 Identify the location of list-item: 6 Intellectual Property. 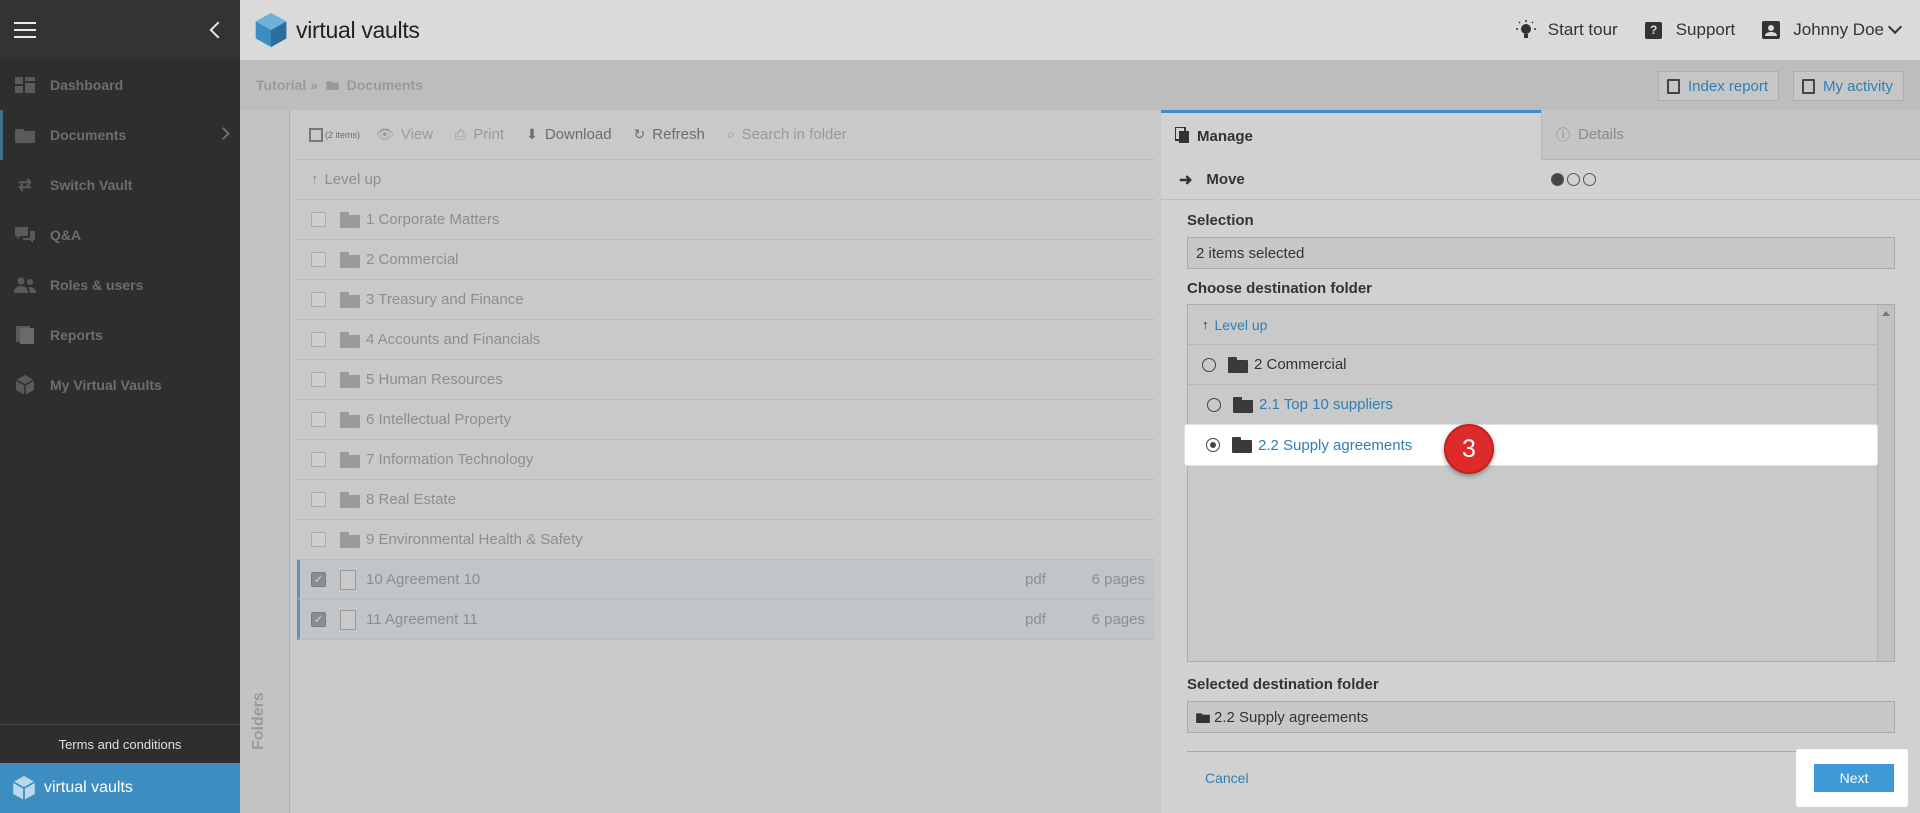
(726, 420).